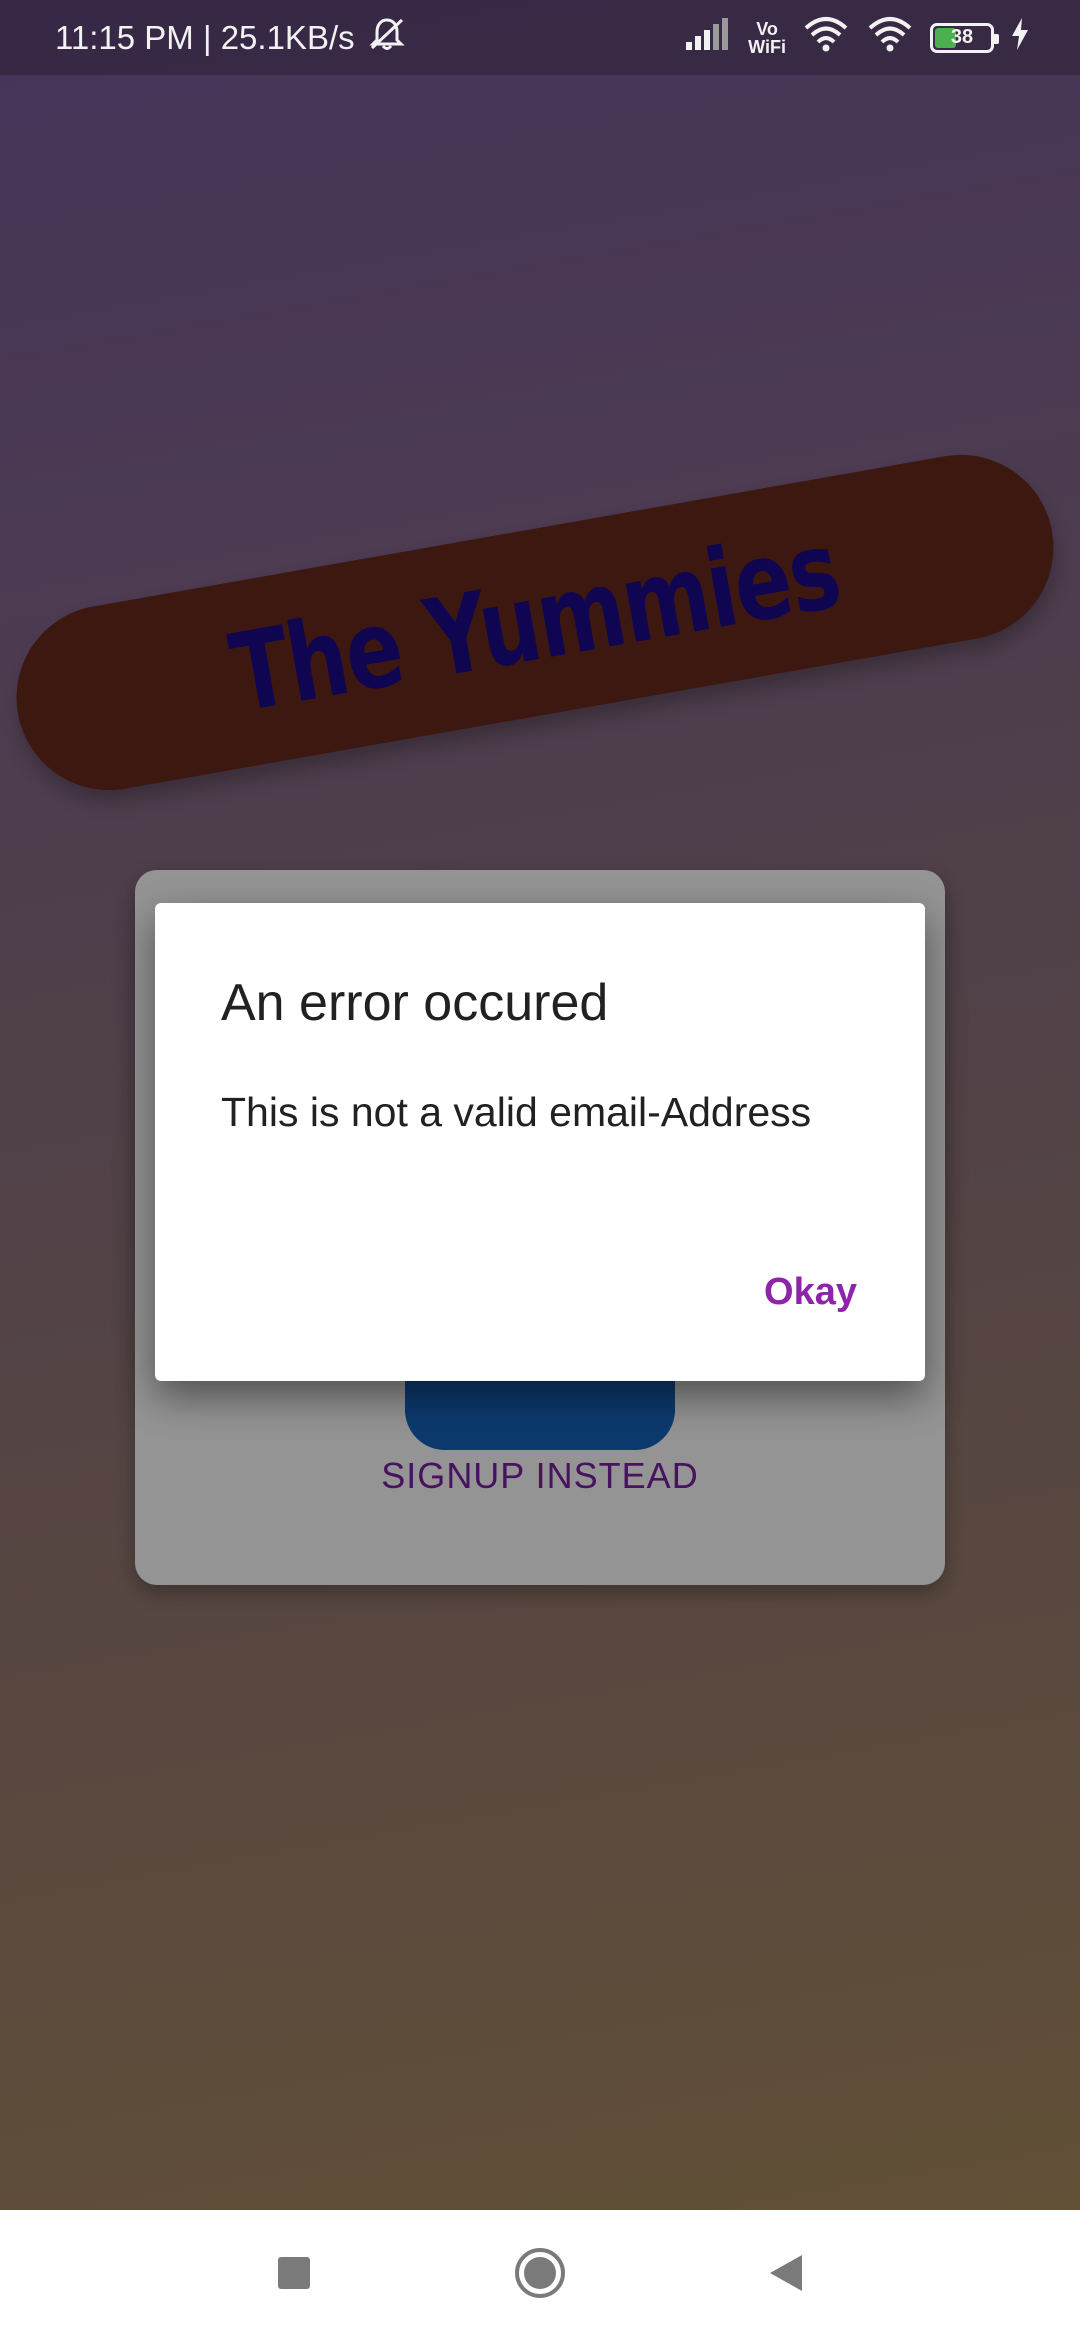 This screenshot has height=2340, width=1080. I want to click on mute-icon, so click(387, 38).